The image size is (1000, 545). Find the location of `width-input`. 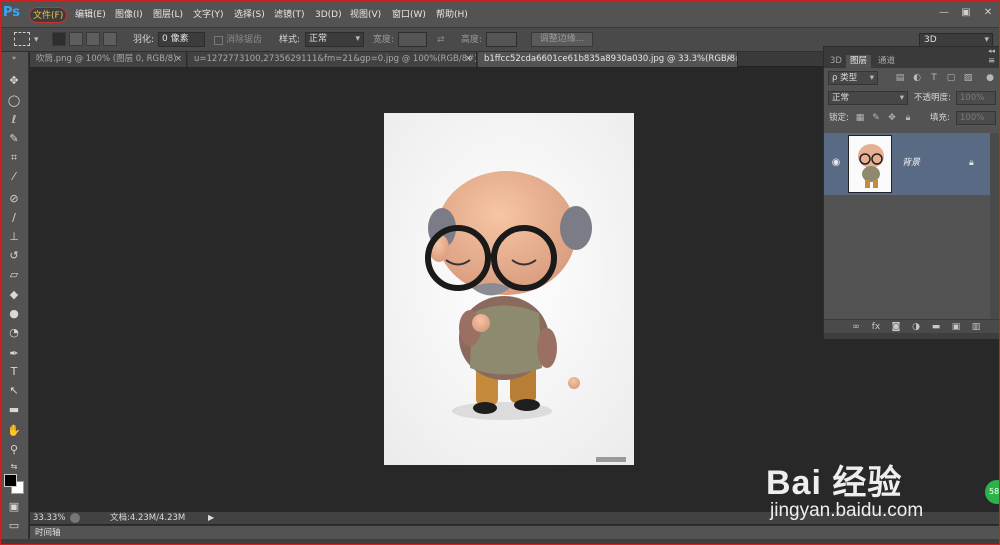

width-input is located at coordinates (412, 39).